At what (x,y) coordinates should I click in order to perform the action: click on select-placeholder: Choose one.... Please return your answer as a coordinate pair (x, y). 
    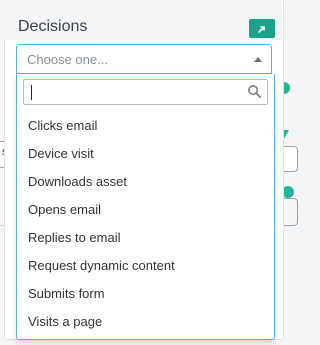
    Looking at the image, I should click on (67, 59).